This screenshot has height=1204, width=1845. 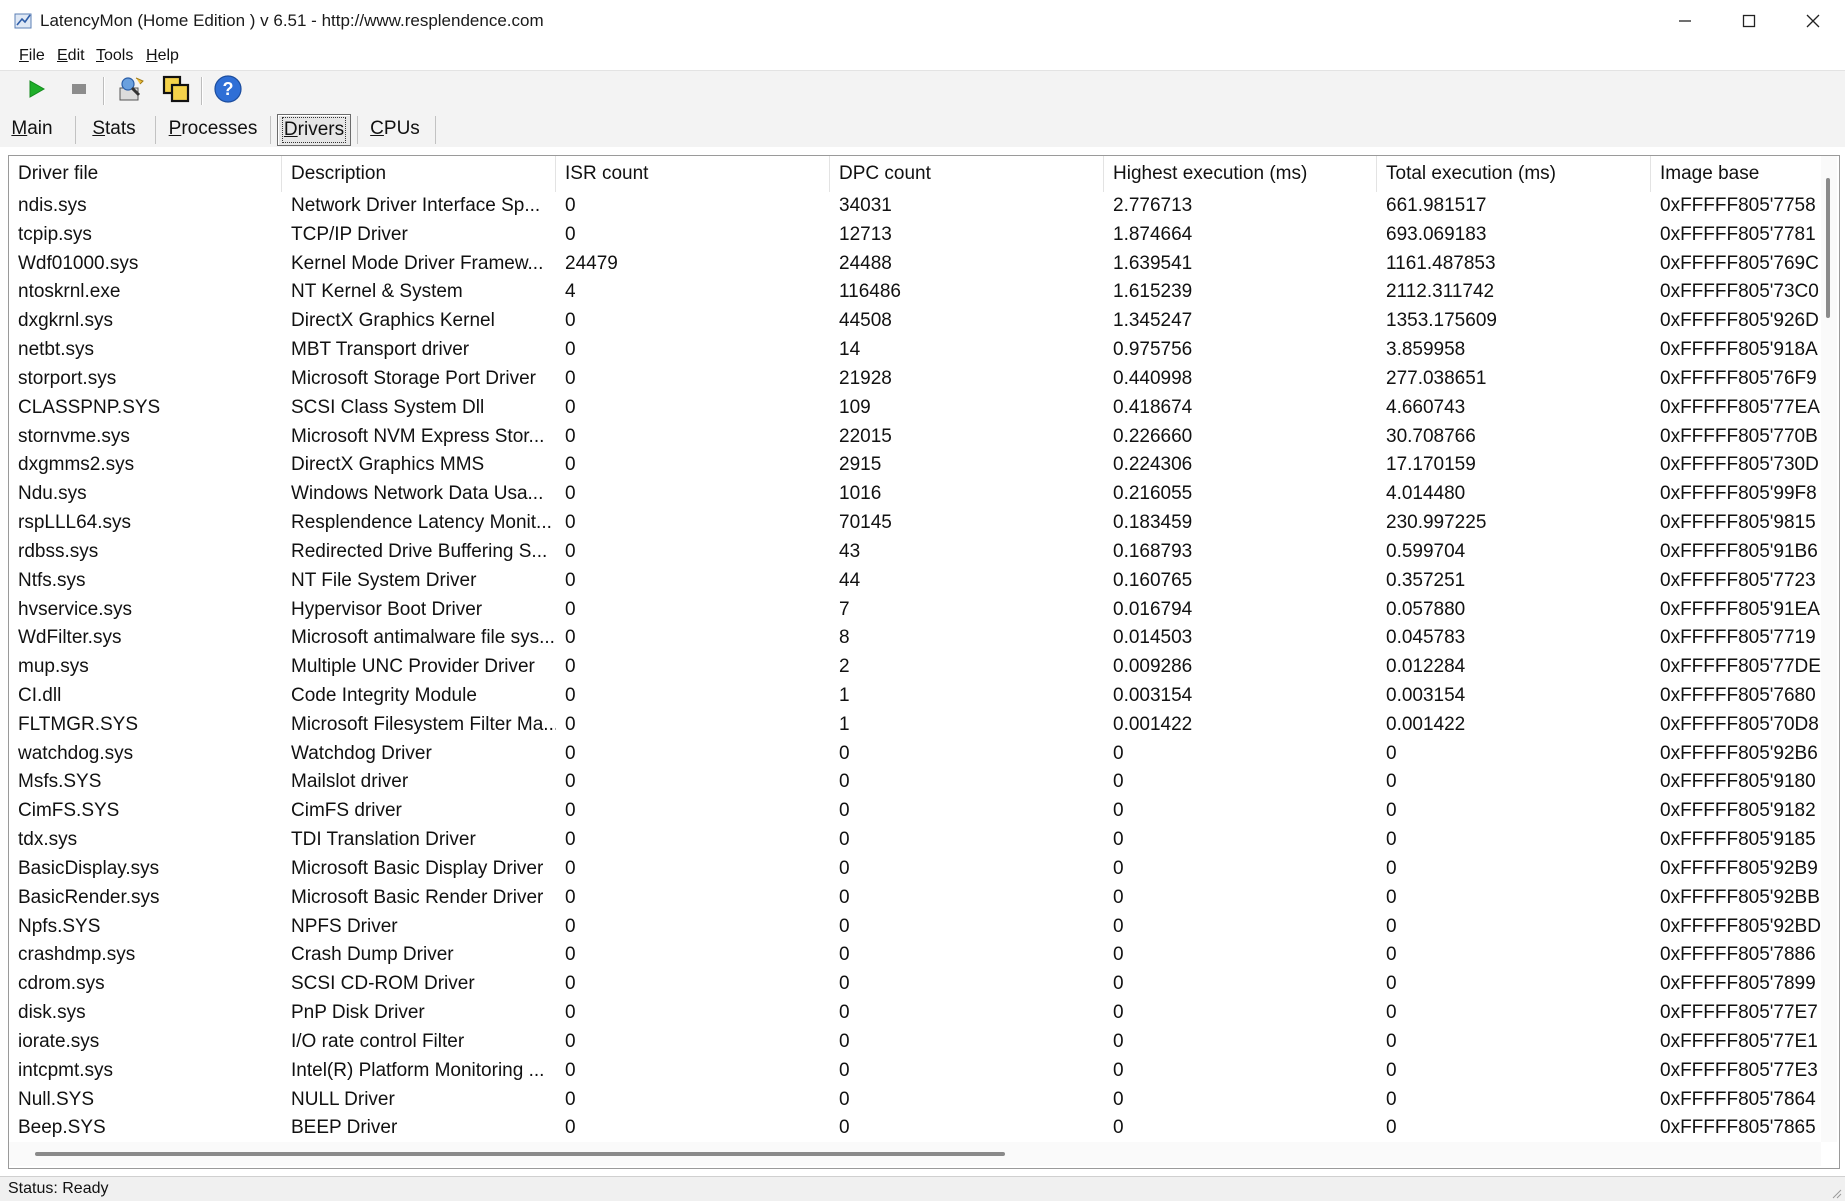 What do you see at coordinates (918, 927) in the screenshot?
I see `table-row: Npfs.SYS NPFS Driver 0 0 0 0 0xFFFFF805'92BD` at bounding box center [918, 927].